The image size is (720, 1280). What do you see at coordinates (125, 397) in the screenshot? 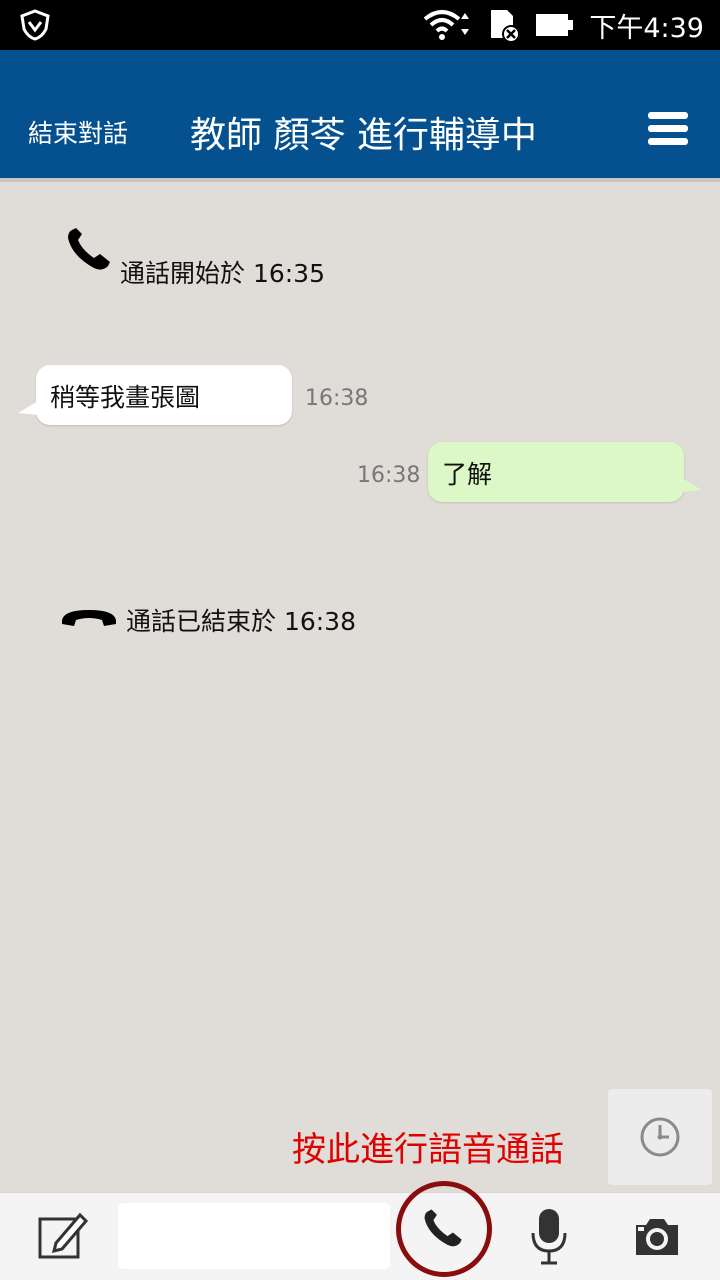
I see `message-text: 稍等我畫張圖` at bounding box center [125, 397].